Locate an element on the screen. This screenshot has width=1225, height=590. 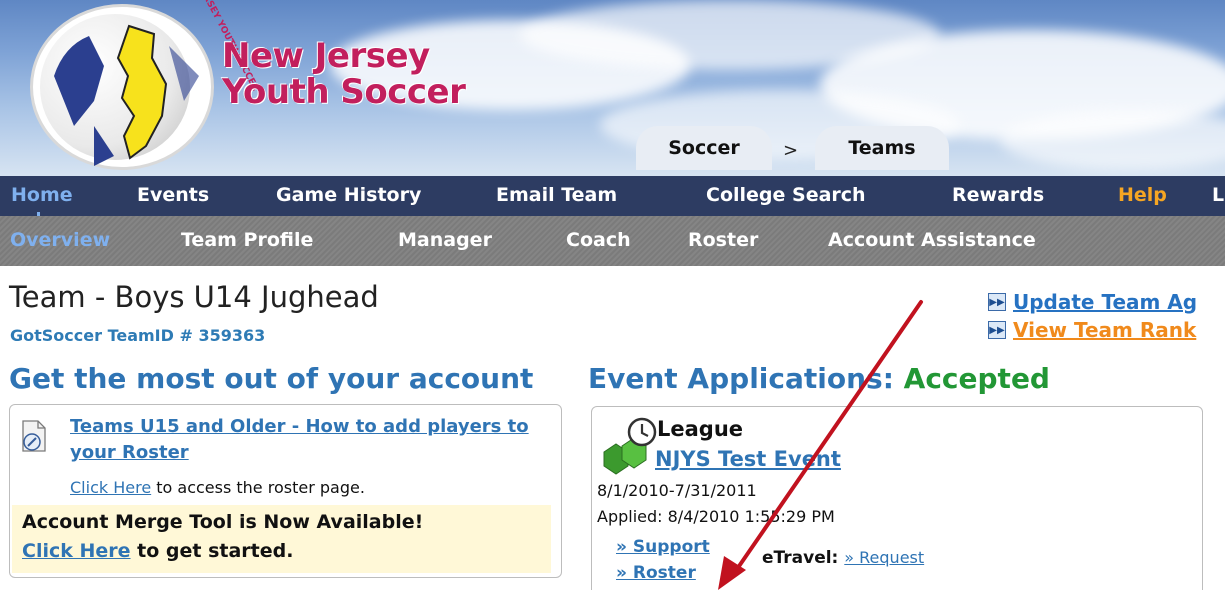
update-team-link: Update Team Ag is located at coordinates (1105, 302).